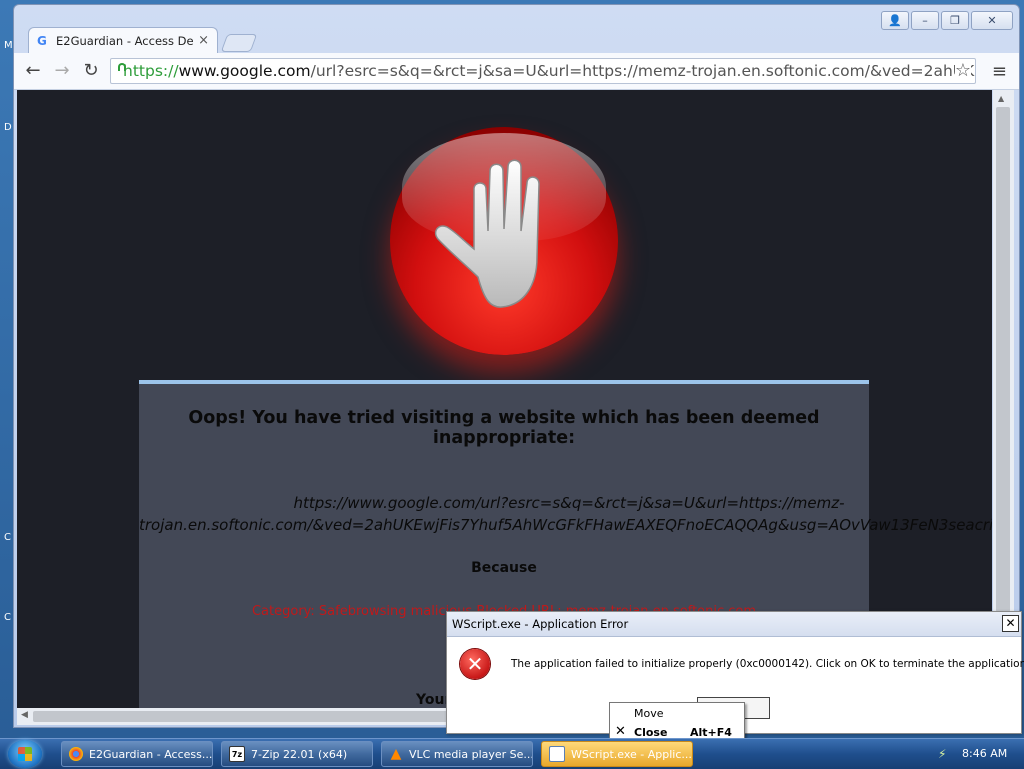 The width and height of the screenshot is (1024, 769). Describe the element at coordinates (540, 624) in the screenshot. I see `dialog-title: WScript.exe - Application Error` at that location.